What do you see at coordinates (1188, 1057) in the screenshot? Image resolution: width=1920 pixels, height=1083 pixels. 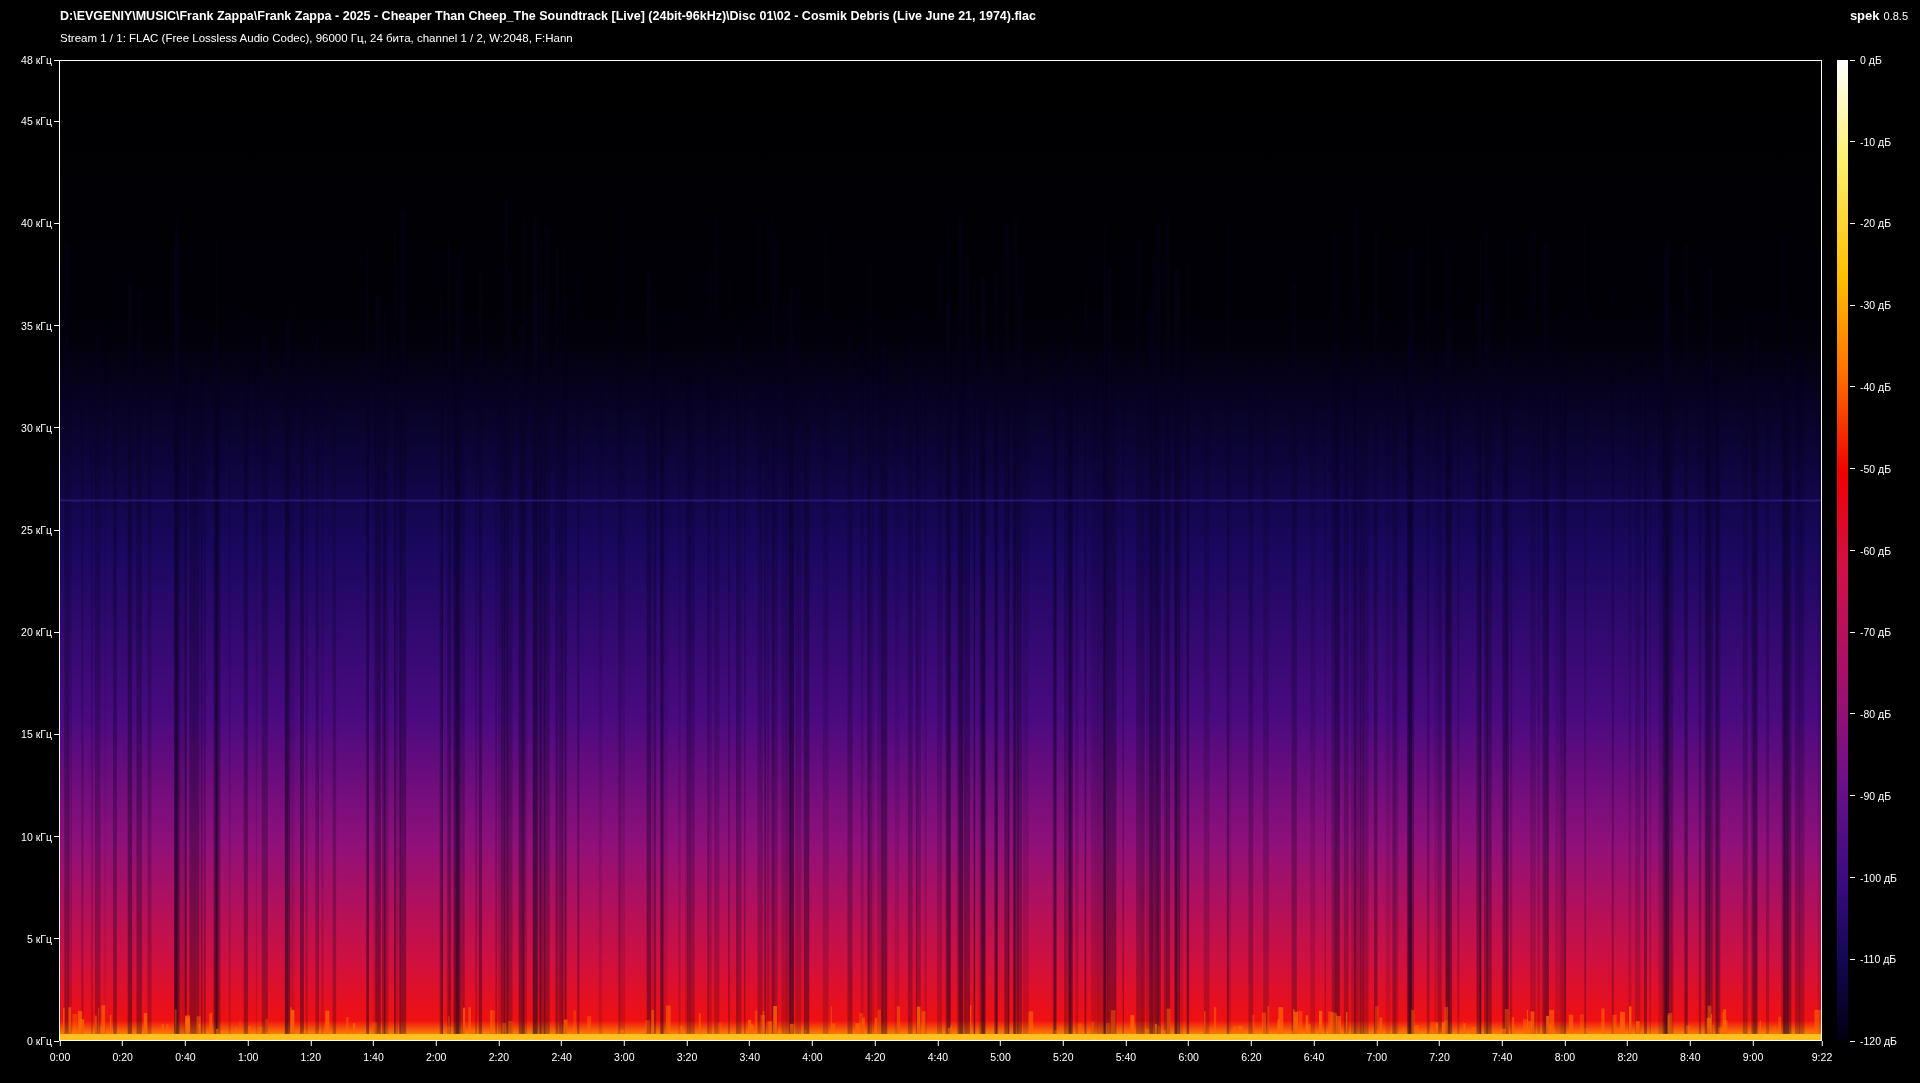 I see `time-label: 6:00` at bounding box center [1188, 1057].